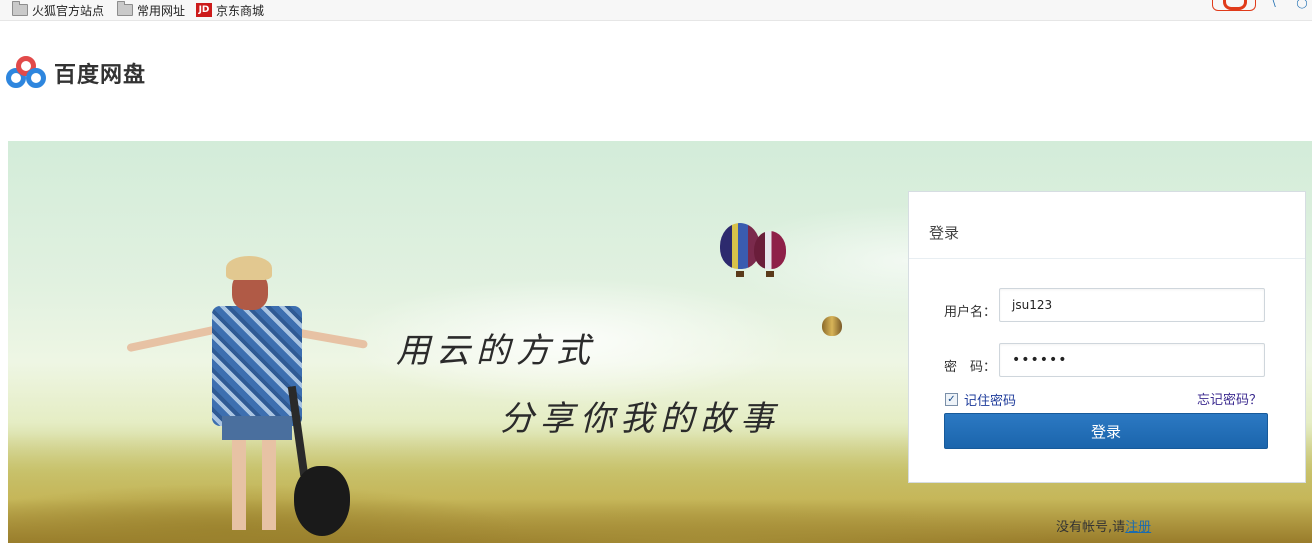 The width and height of the screenshot is (1312, 543). What do you see at coordinates (1274, 5) in the screenshot?
I see `arrow-icon: \` at bounding box center [1274, 5].